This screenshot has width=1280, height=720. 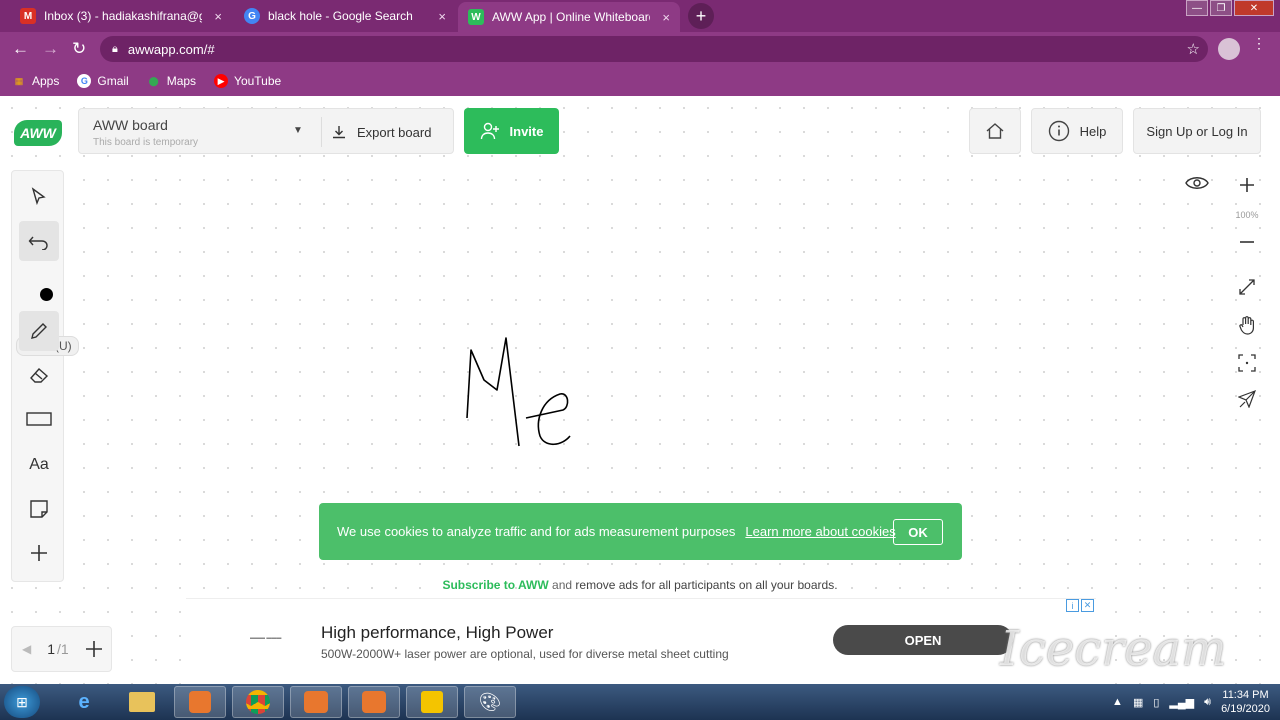 I want to click on pencil-tool, so click(x=39, y=331).